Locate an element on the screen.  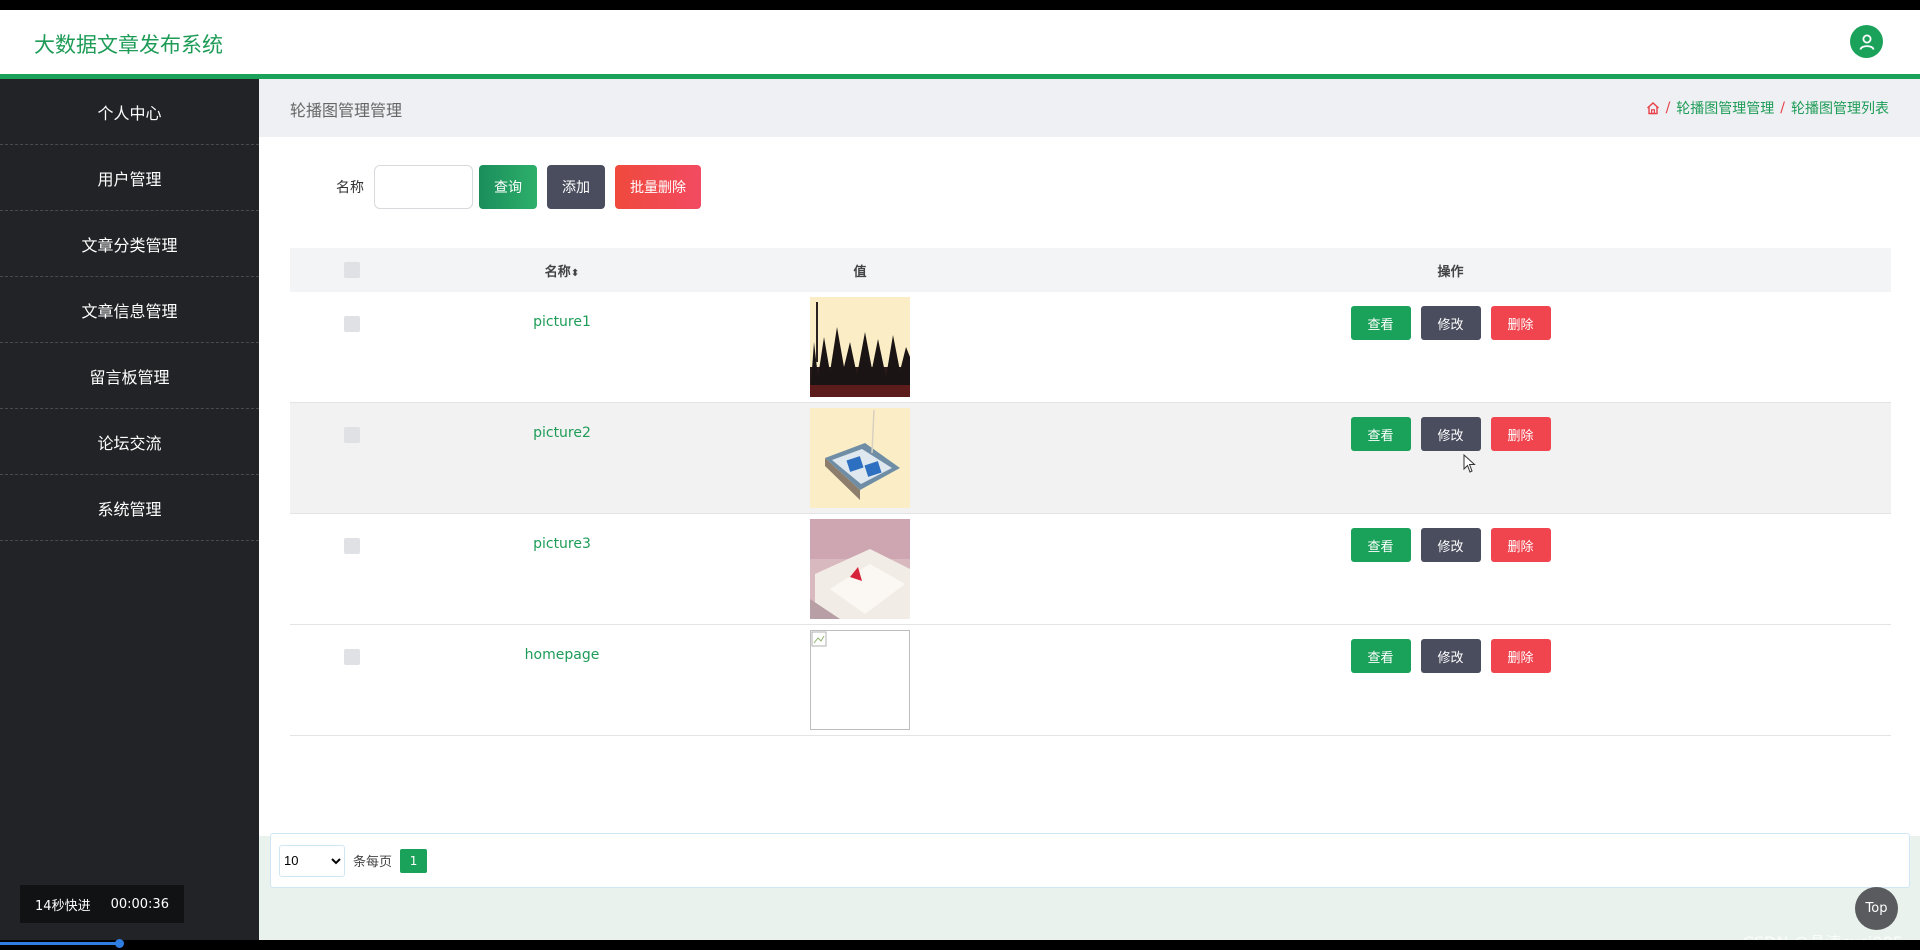
breadcrumb-item-banner-list: 轮播图管理列表 is located at coordinates (1840, 108).